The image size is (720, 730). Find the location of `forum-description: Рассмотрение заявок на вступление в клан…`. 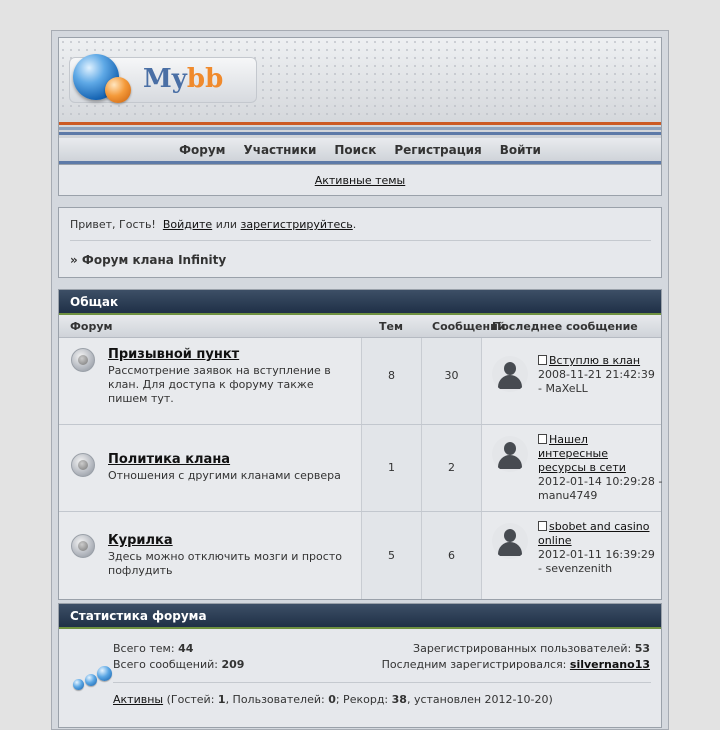

forum-description: Рассмотрение заявок на вступление в клан… is located at coordinates (219, 384).